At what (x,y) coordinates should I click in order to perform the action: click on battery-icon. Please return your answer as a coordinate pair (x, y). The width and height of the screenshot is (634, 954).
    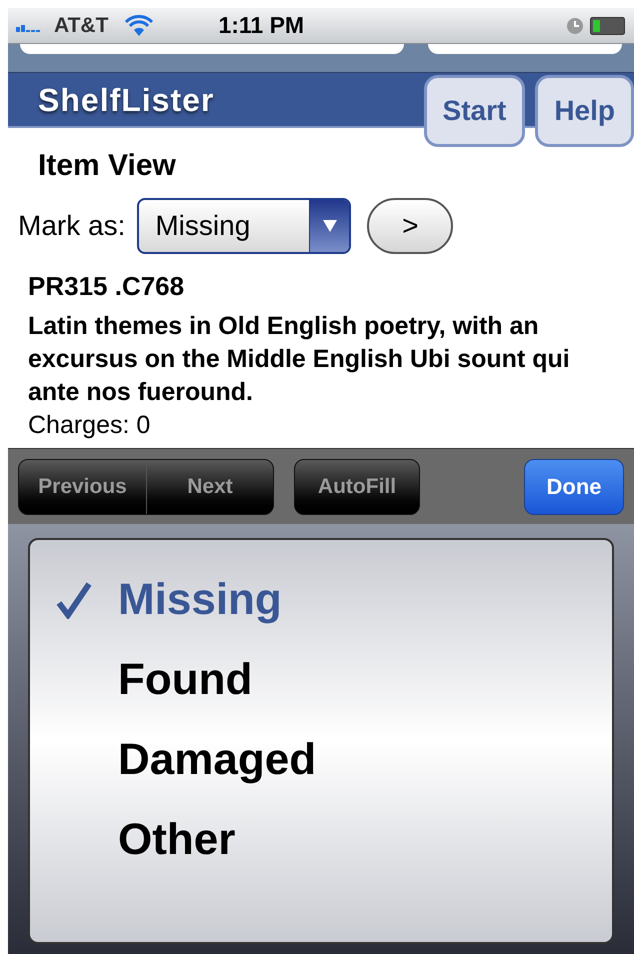
    Looking at the image, I should click on (608, 25).